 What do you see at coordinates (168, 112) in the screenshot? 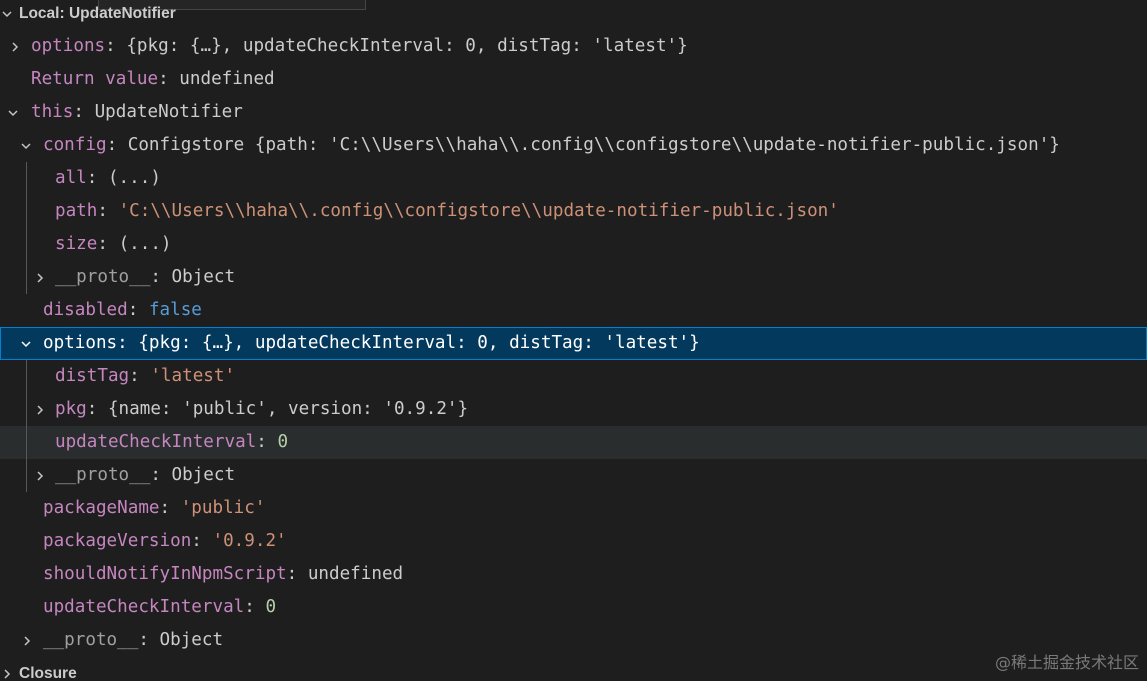
I see `variable-value: UpdateNotifier` at bounding box center [168, 112].